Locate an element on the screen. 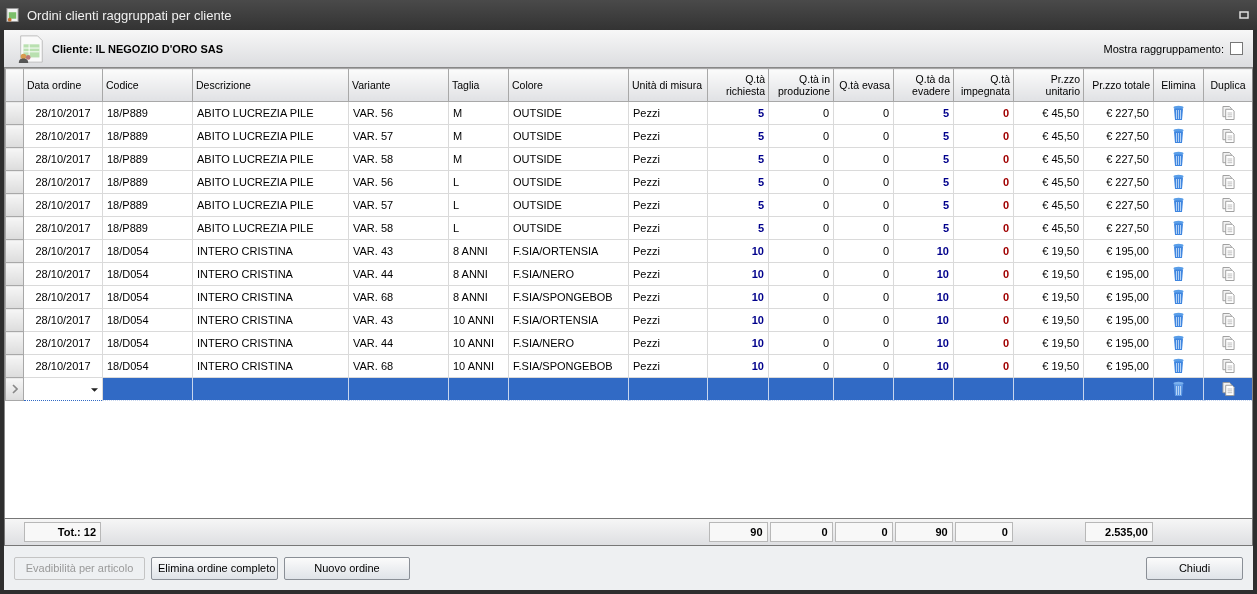  total-cell: Tot.: 12 is located at coordinates (63, 532).